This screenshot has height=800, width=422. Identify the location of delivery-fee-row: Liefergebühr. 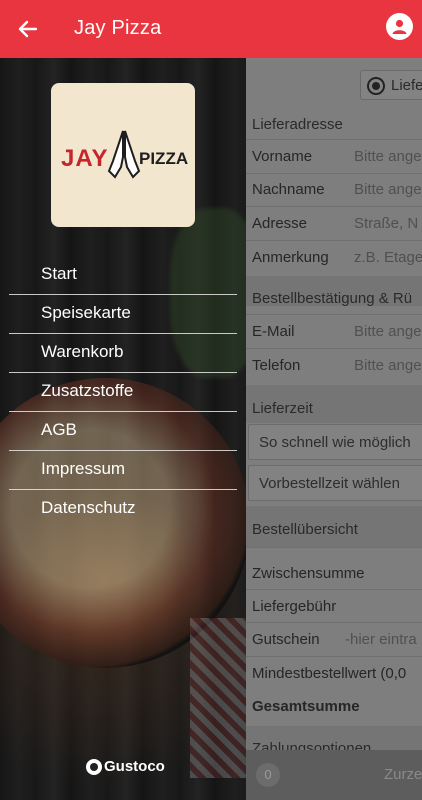
(334, 606).